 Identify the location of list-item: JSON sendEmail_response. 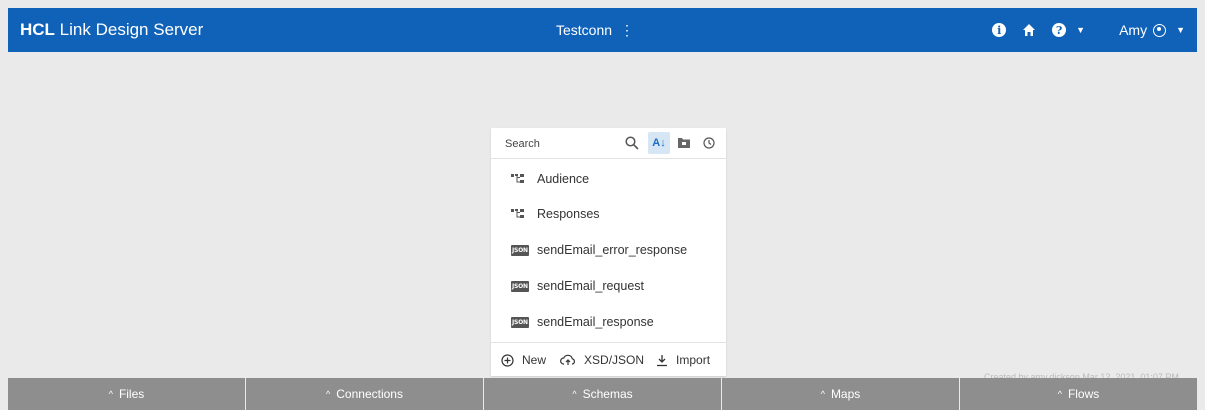
(582, 322).